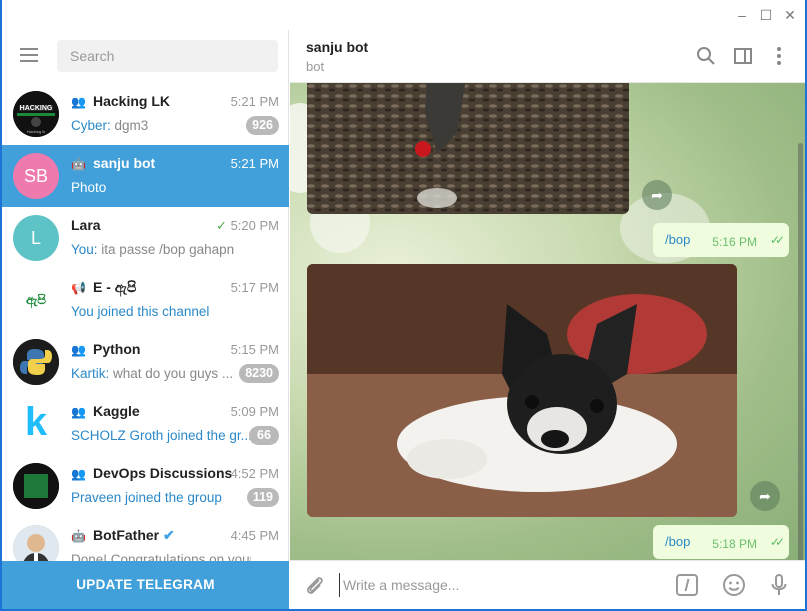  What do you see at coordinates (254, 225) in the screenshot?
I see `chat-time-text: 5:20 PM` at bounding box center [254, 225].